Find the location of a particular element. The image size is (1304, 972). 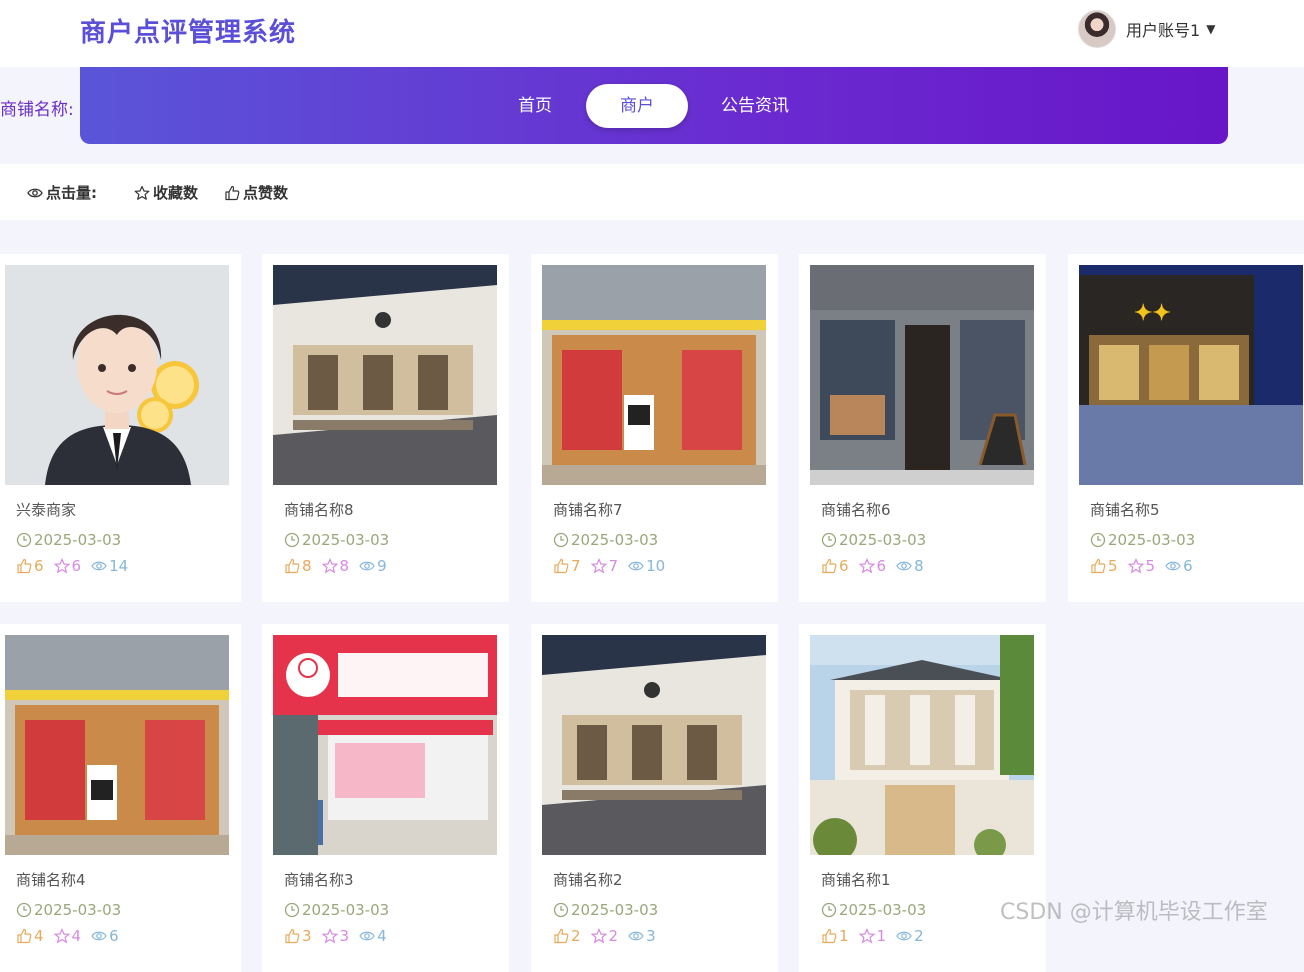

search-label: 商铺名称: is located at coordinates (37, 110).